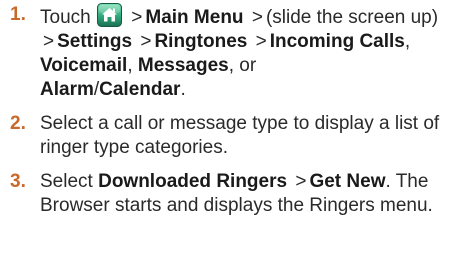  Describe the element at coordinates (194, 17) in the screenshot. I see `main-menu-label: Main Menu` at that location.